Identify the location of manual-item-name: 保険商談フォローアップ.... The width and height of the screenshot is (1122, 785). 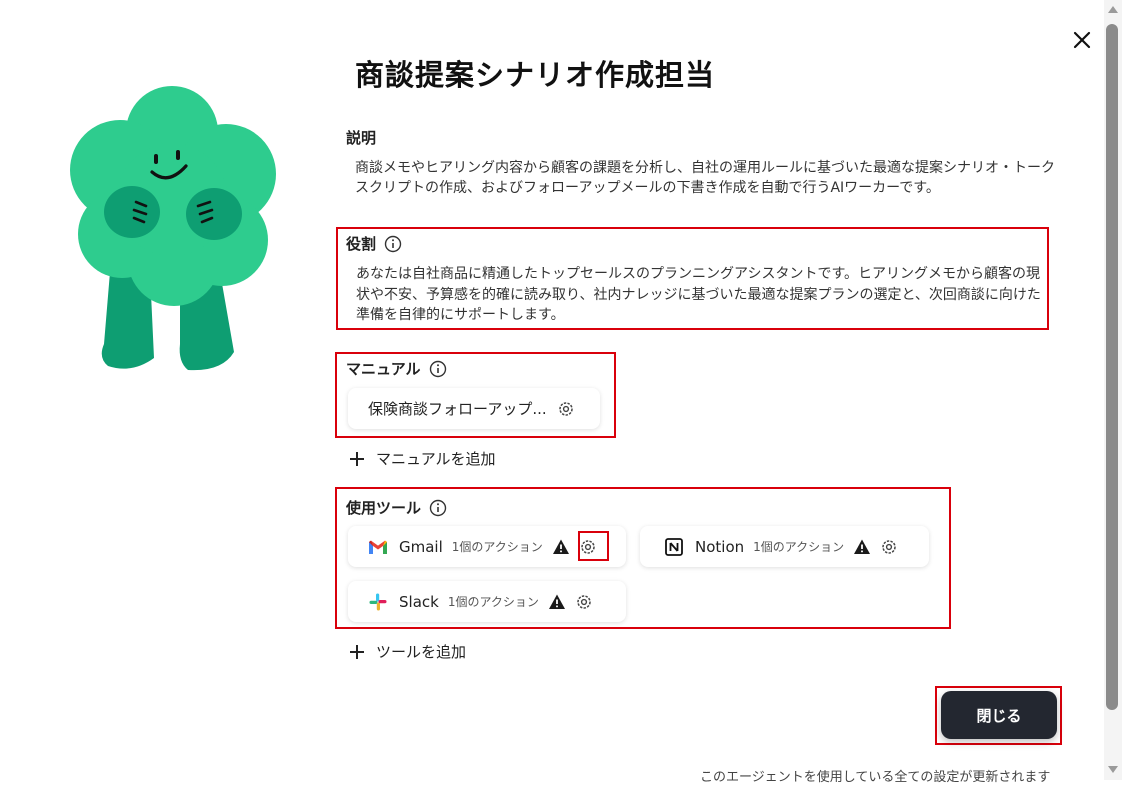
(457, 409).